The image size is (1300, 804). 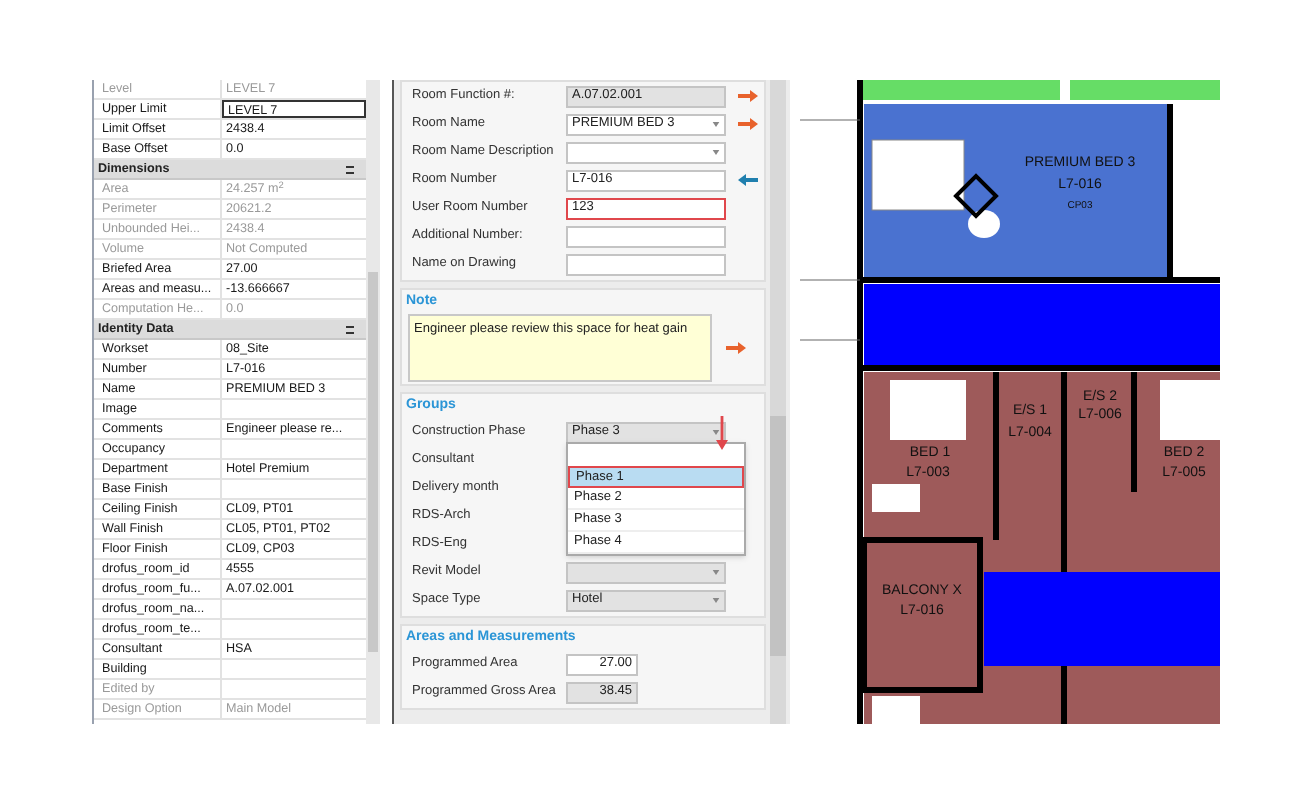 I want to click on right-arrow-icon, so click(x=736, y=348).